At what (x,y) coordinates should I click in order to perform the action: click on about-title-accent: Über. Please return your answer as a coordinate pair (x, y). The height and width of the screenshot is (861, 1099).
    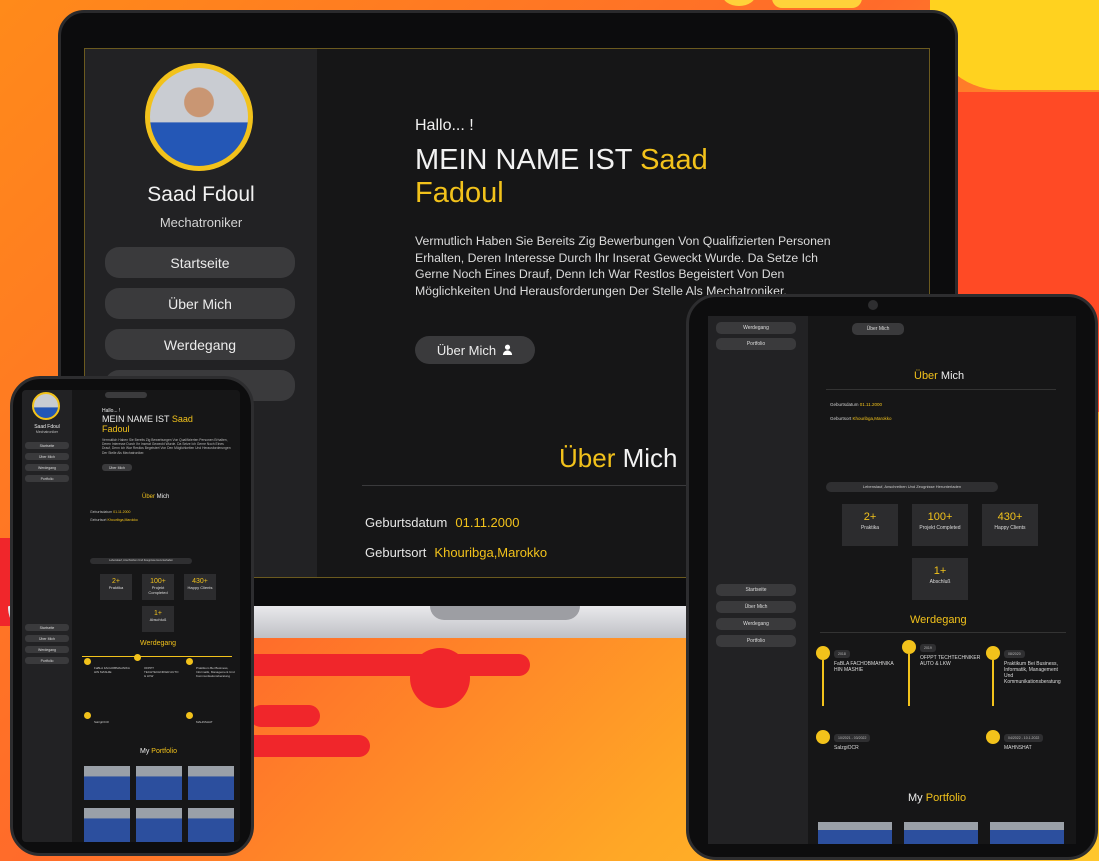
    Looking at the image, I should click on (587, 458).